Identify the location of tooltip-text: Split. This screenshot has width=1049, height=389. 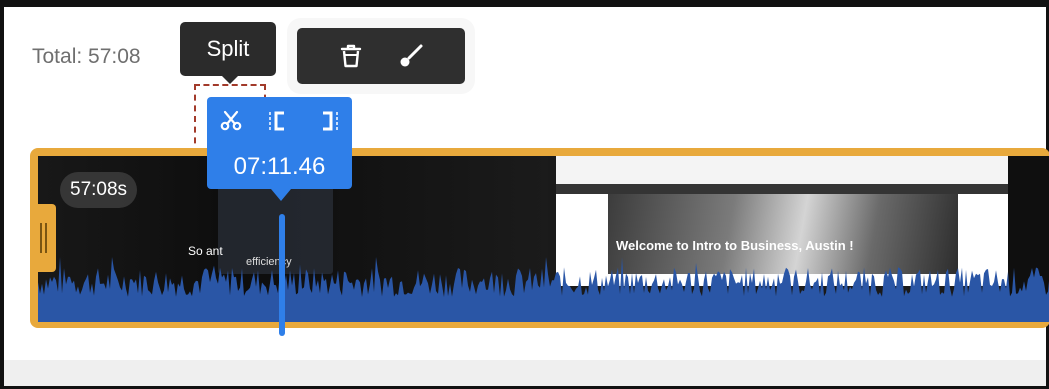
(228, 48).